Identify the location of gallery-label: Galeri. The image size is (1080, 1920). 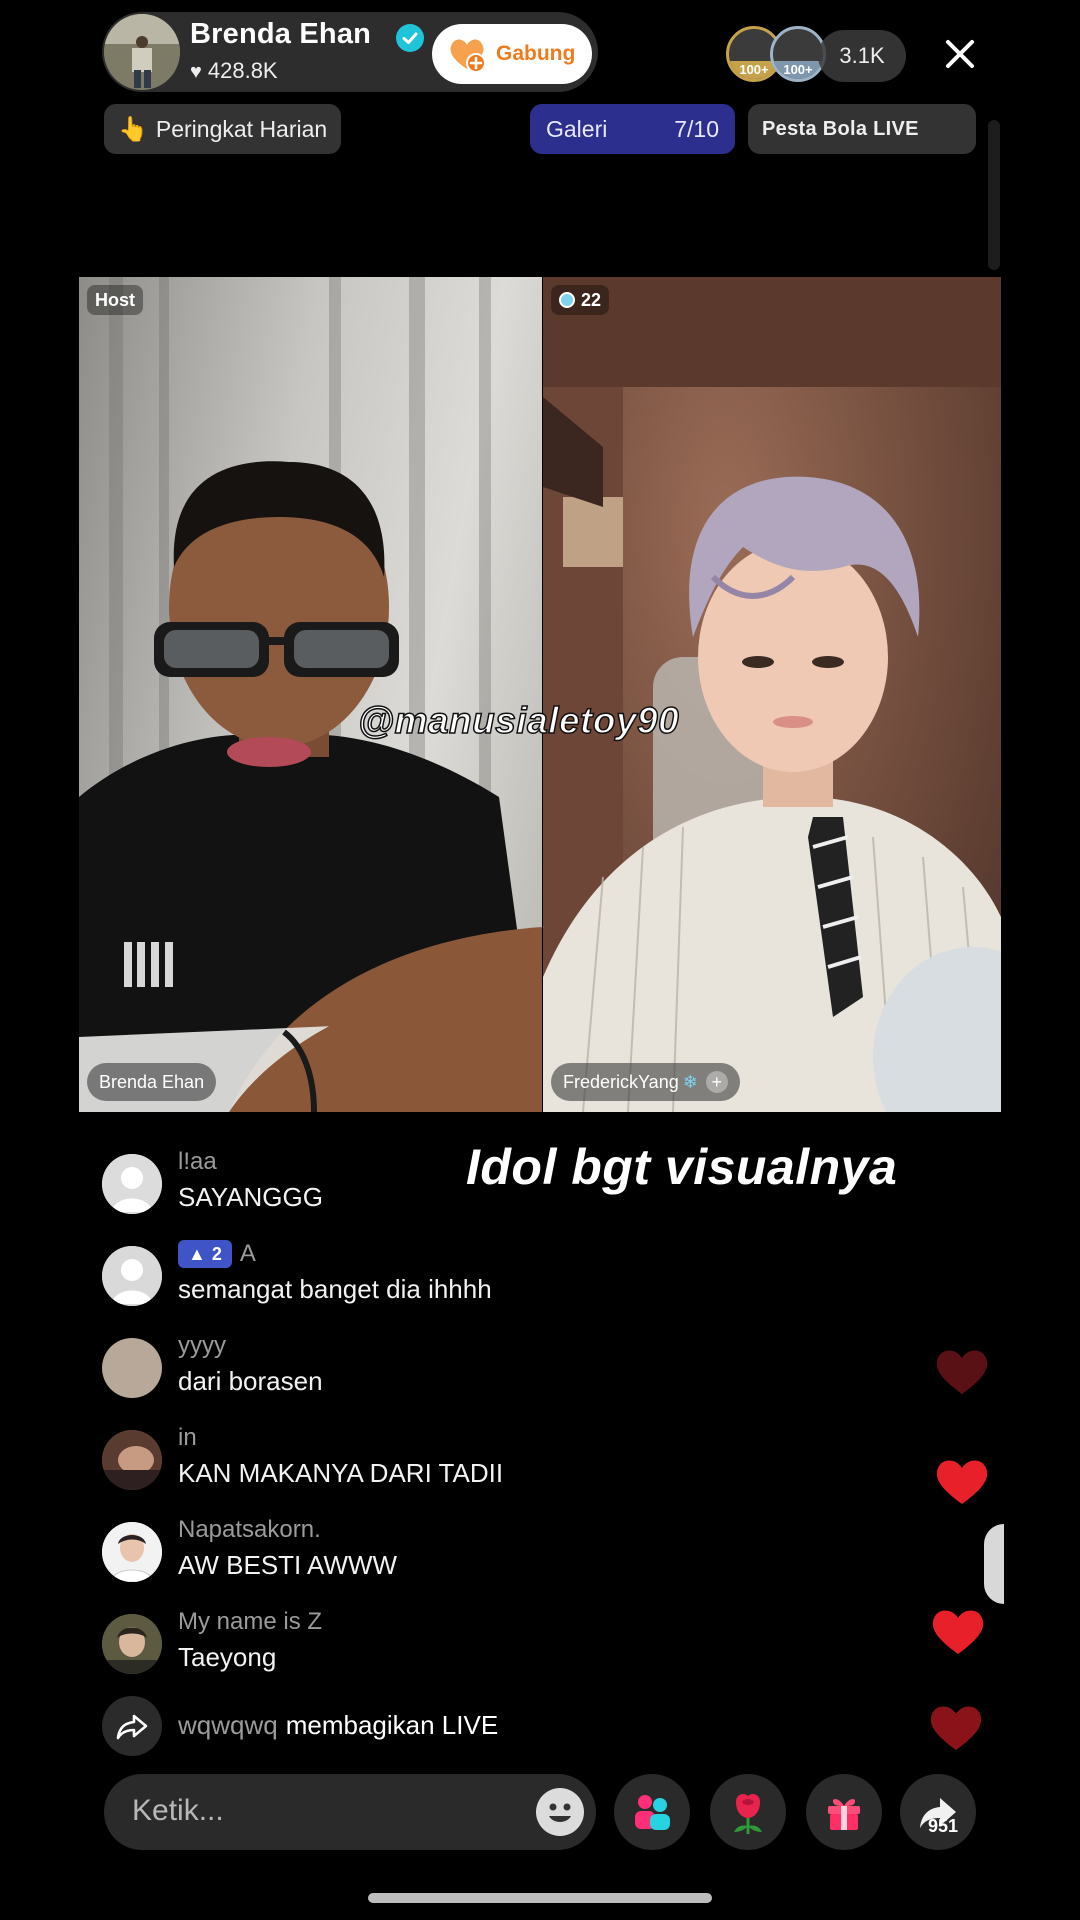
(577, 128).